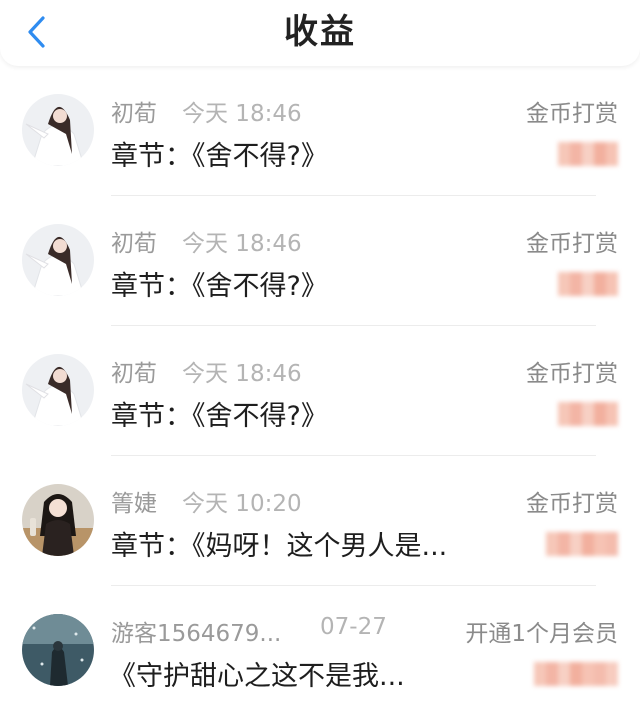  What do you see at coordinates (242, 504) in the screenshot?
I see `earning-time: 今天 10:20` at bounding box center [242, 504].